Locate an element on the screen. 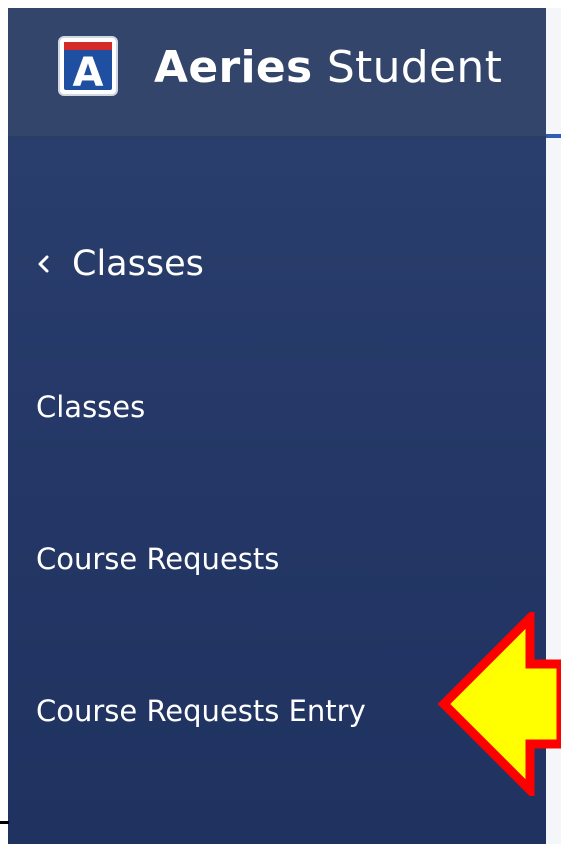 This screenshot has height=844, width=561. nav-item-classes: Classes is located at coordinates (90, 407).